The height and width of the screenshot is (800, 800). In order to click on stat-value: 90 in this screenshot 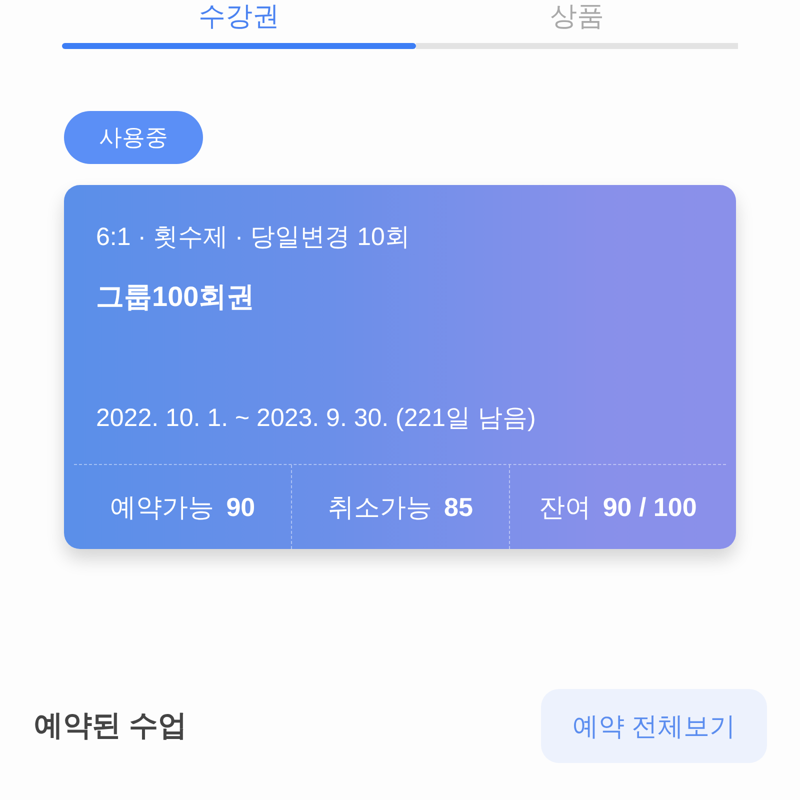, I will do `click(241, 507)`.